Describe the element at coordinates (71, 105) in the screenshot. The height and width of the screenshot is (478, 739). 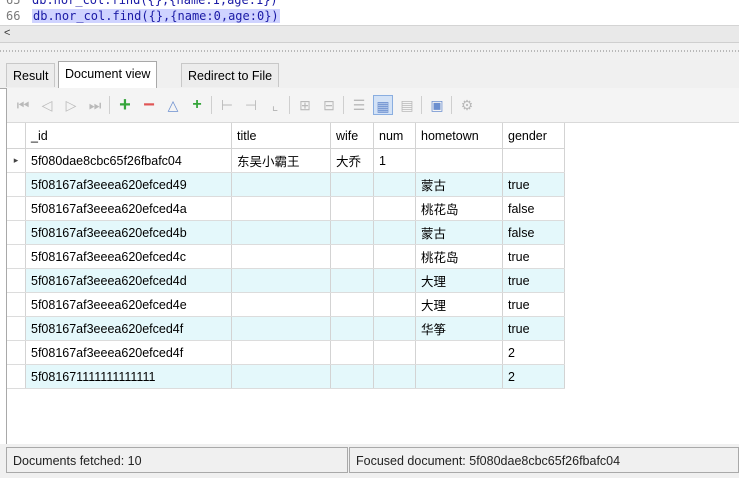
I see `next-page-icon: ▷` at that location.